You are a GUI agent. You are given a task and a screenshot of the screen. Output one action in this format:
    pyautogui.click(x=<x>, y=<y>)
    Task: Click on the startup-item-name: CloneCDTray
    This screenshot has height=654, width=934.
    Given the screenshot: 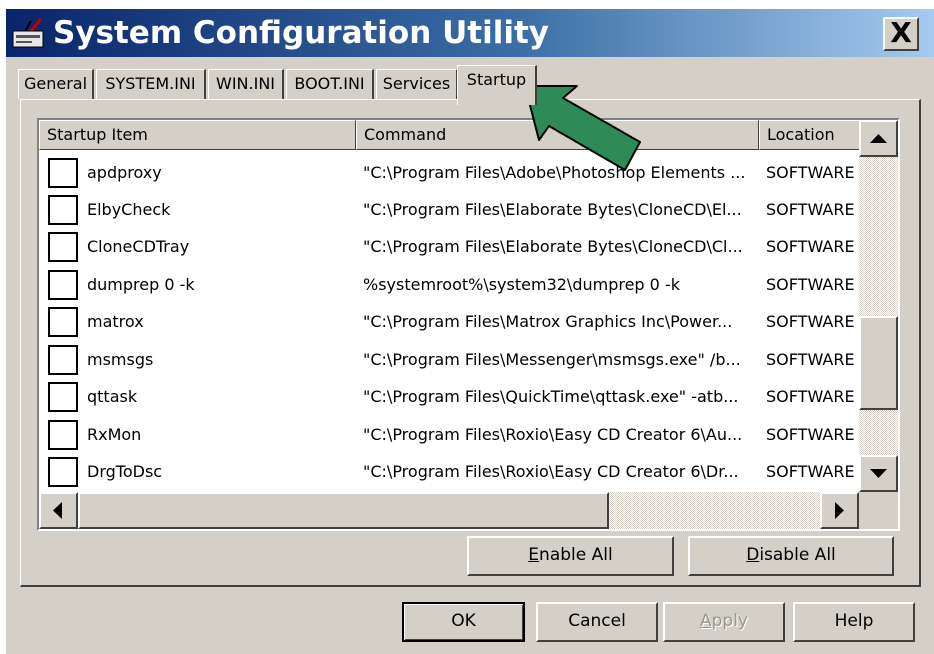 What is the action you would take?
    pyautogui.click(x=138, y=246)
    